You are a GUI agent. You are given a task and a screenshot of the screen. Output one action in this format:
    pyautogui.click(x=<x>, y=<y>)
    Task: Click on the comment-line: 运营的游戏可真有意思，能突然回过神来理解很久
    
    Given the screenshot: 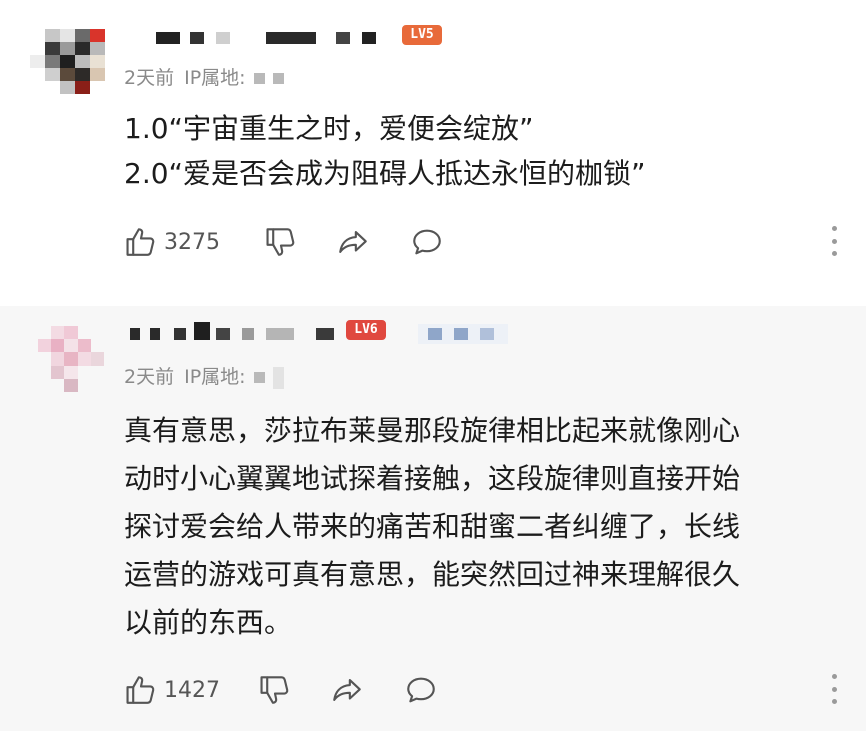 What is the action you would take?
    pyautogui.click(x=432, y=574)
    